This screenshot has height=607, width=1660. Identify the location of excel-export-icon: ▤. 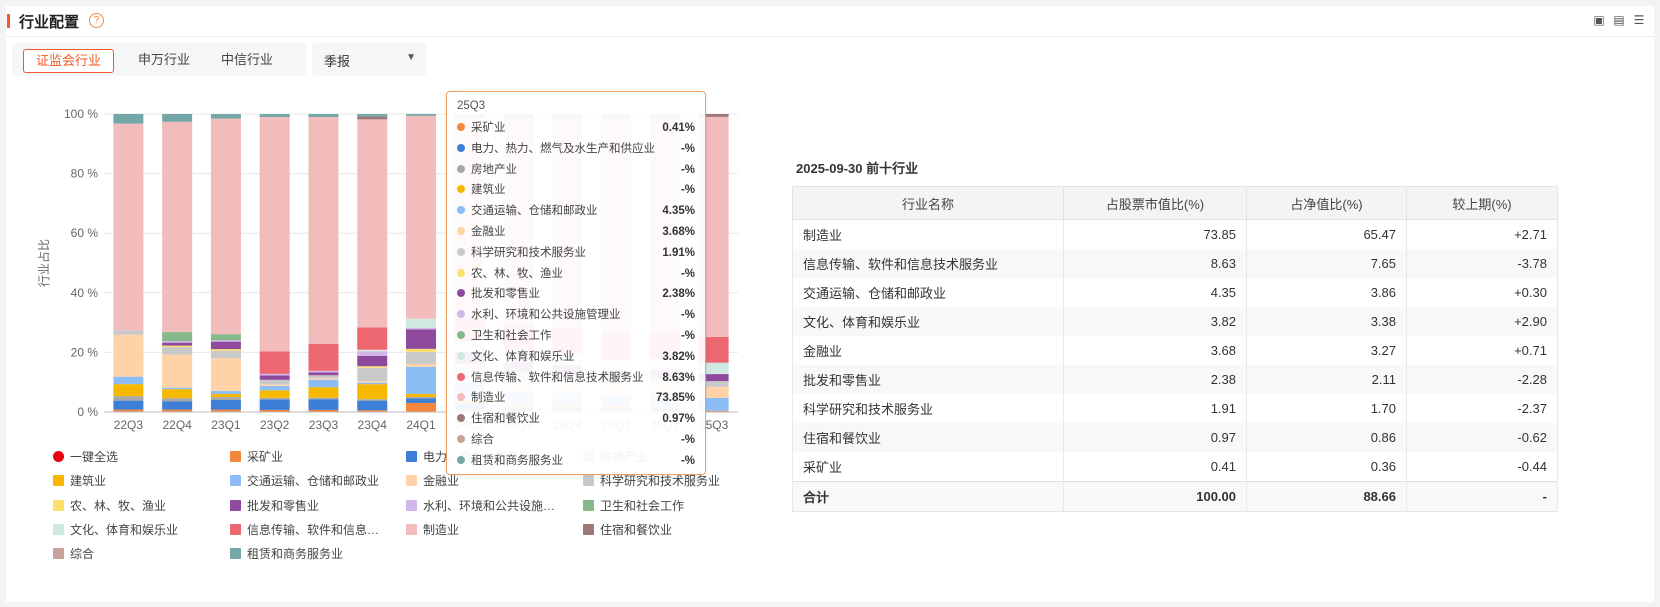
(1619, 20).